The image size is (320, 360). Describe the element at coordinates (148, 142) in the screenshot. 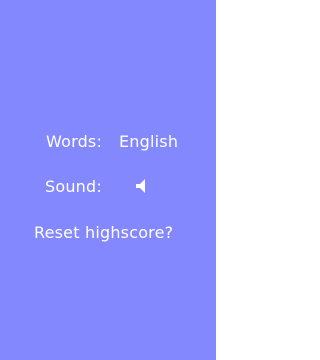

I see `words-language-option: English` at that location.